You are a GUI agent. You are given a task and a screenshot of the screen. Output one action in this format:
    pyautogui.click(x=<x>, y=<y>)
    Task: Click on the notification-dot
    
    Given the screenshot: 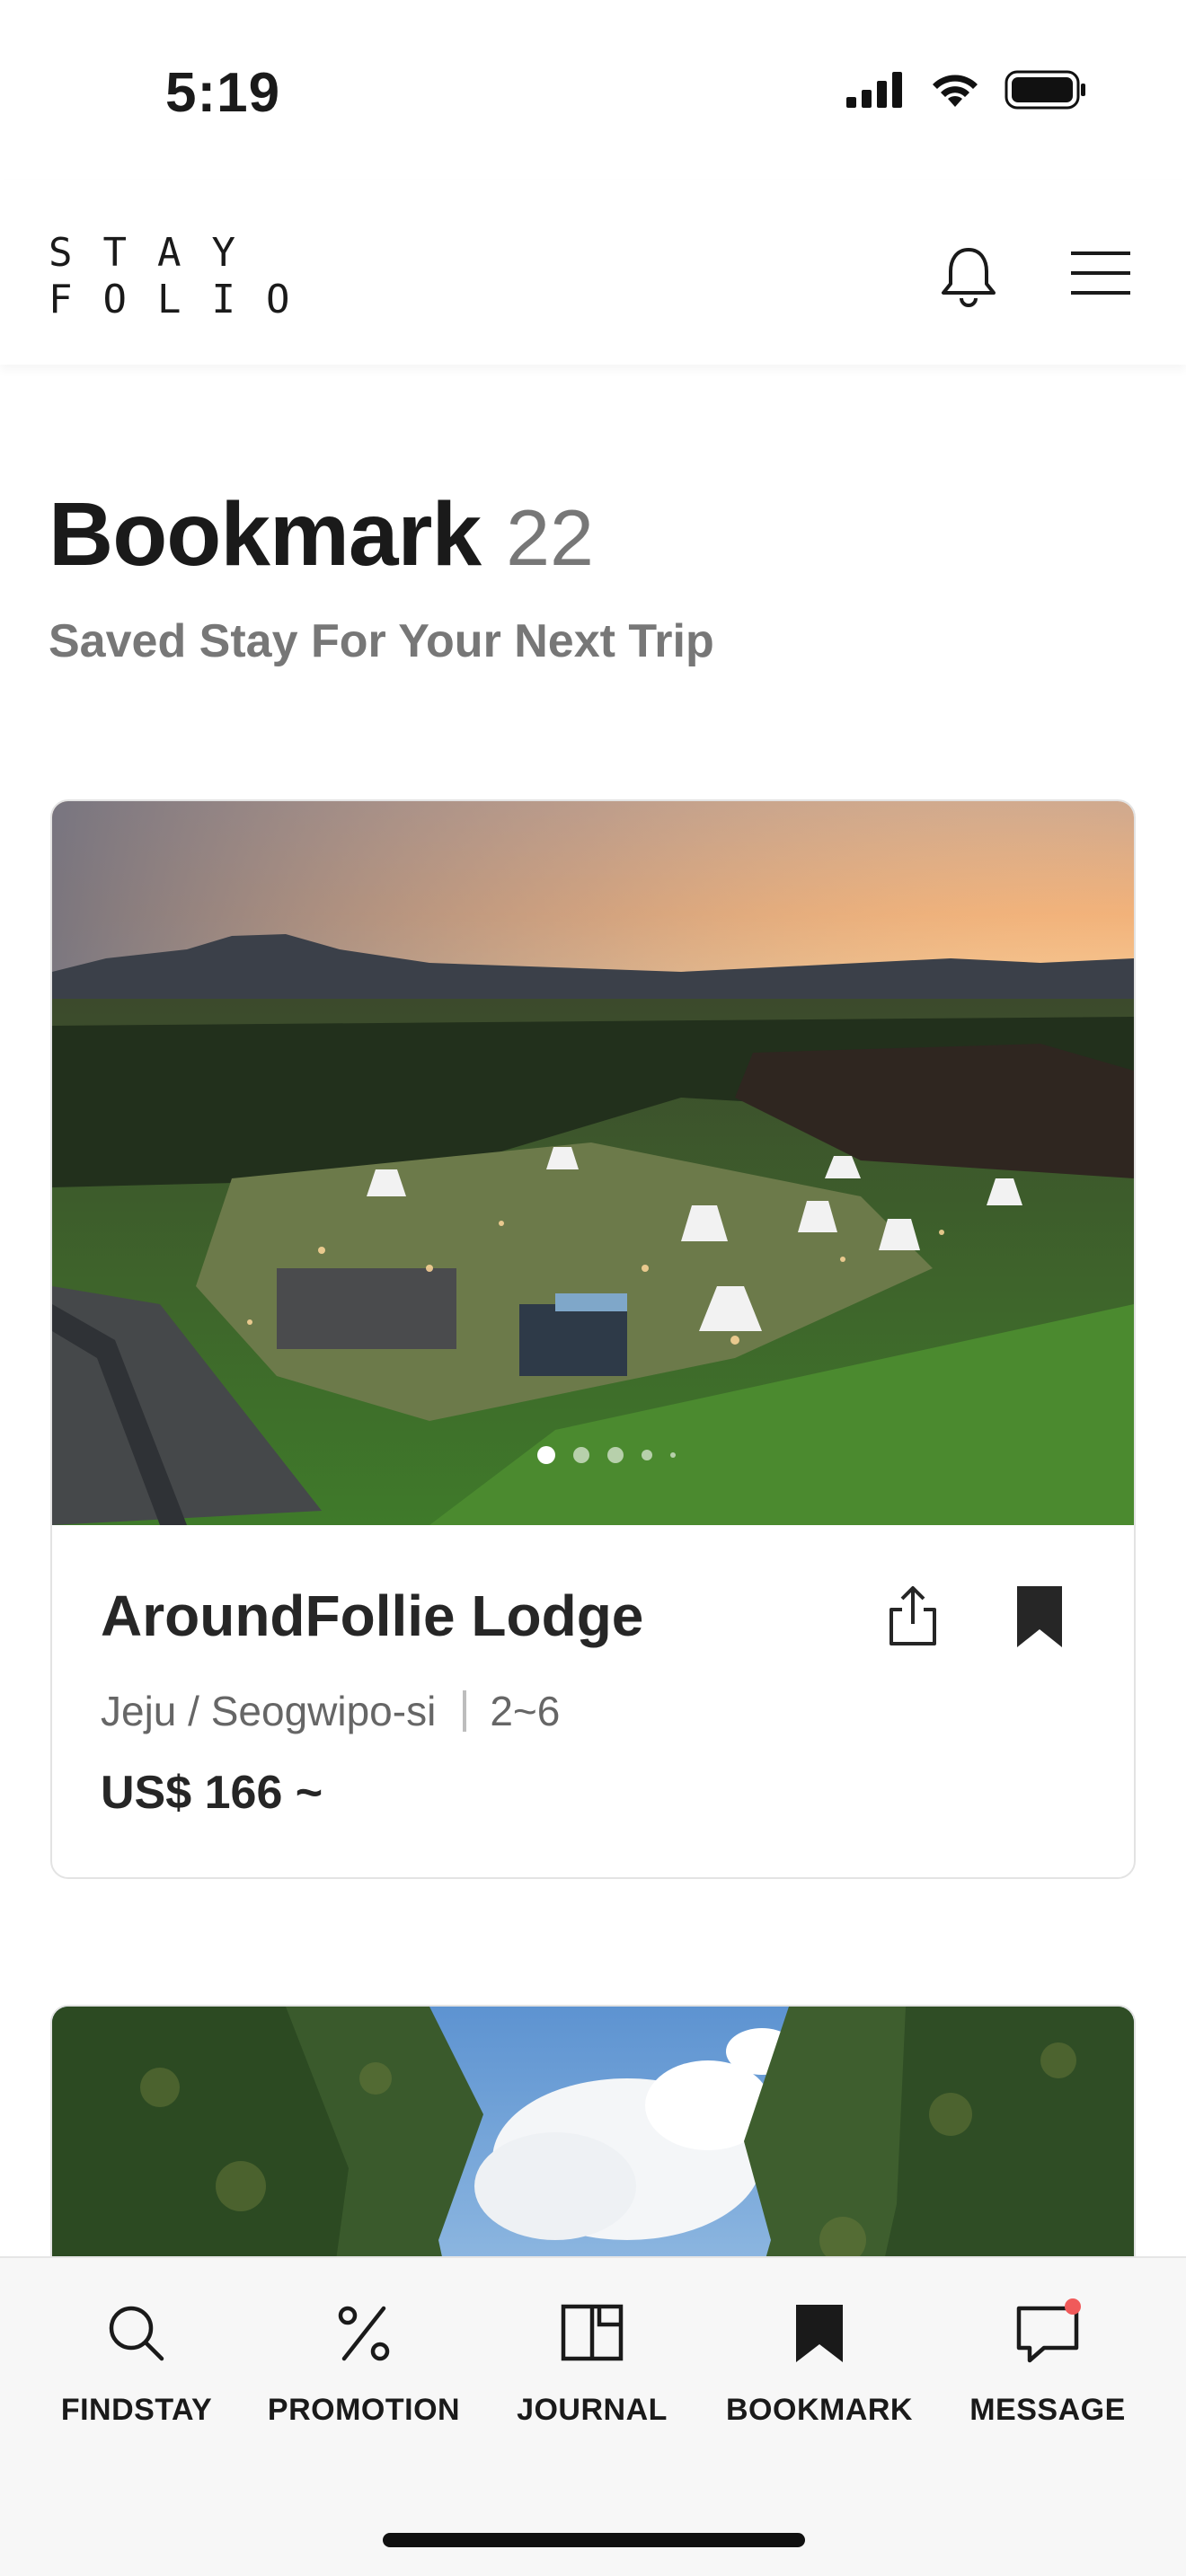 What is the action you would take?
    pyautogui.click(x=1073, y=2306)
    